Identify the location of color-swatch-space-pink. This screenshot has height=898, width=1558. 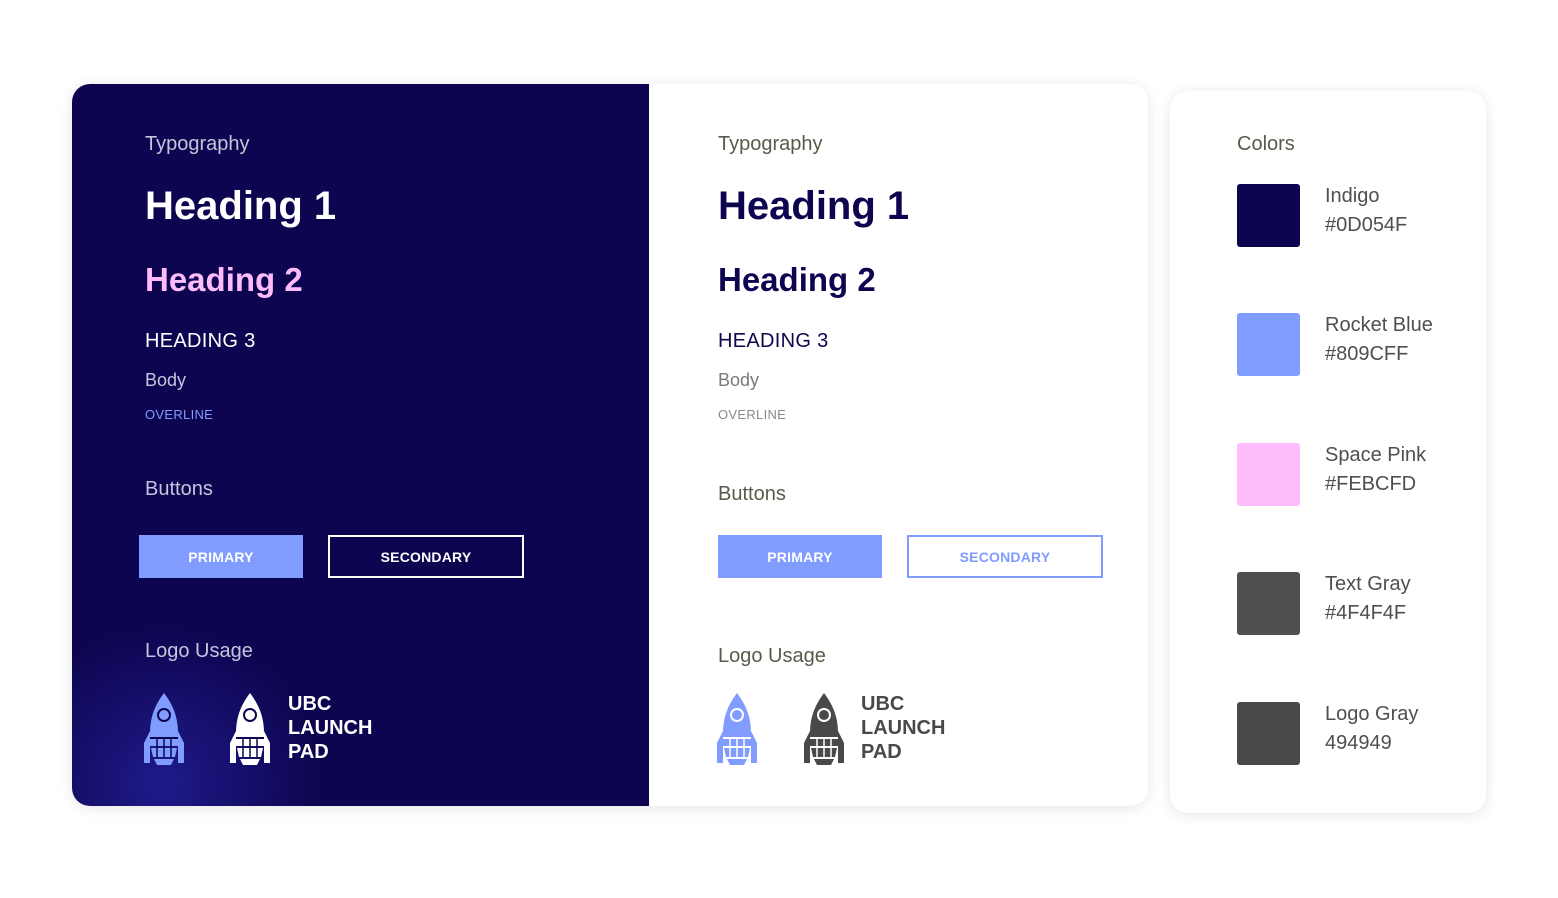
(1268, 474).